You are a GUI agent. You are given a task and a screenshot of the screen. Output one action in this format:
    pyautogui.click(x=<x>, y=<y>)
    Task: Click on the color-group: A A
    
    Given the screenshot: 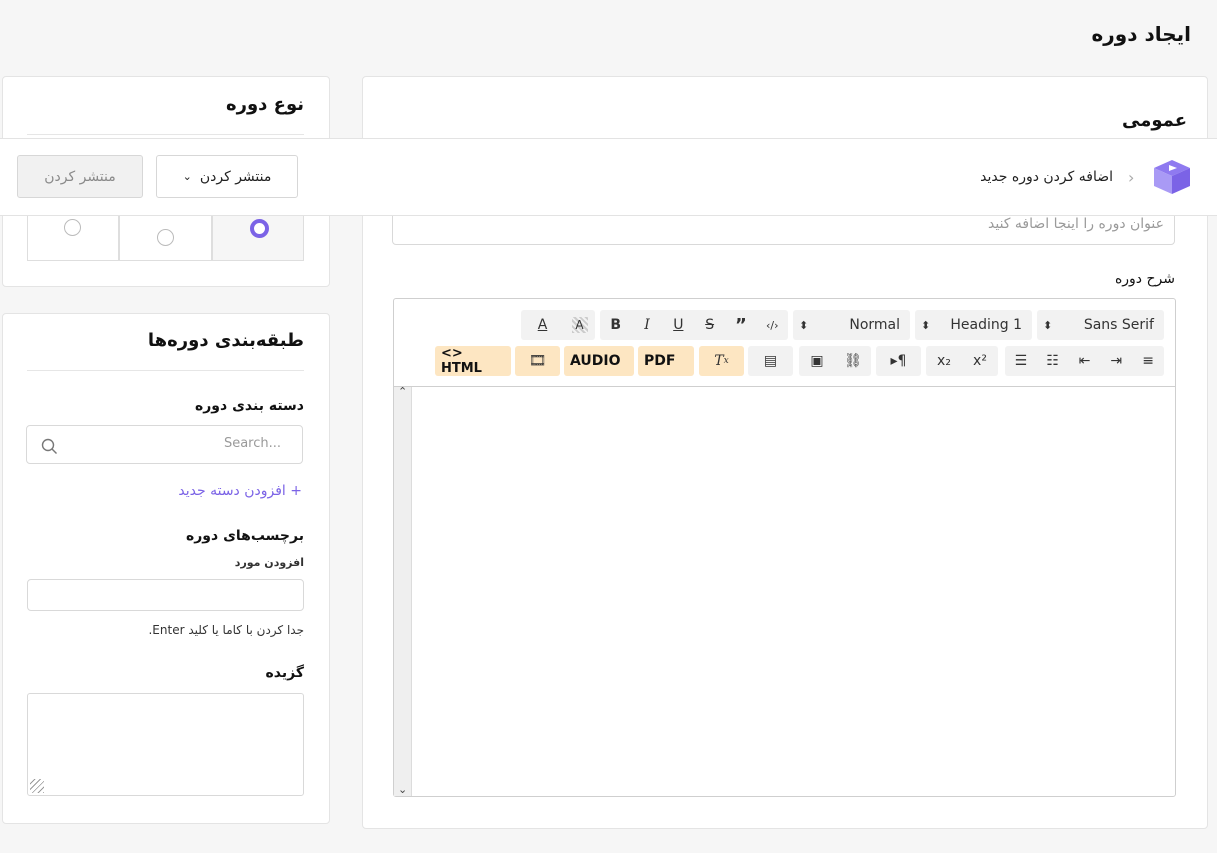 What is the action you would take?
    pyautogui.click(x=558, y=325)
    